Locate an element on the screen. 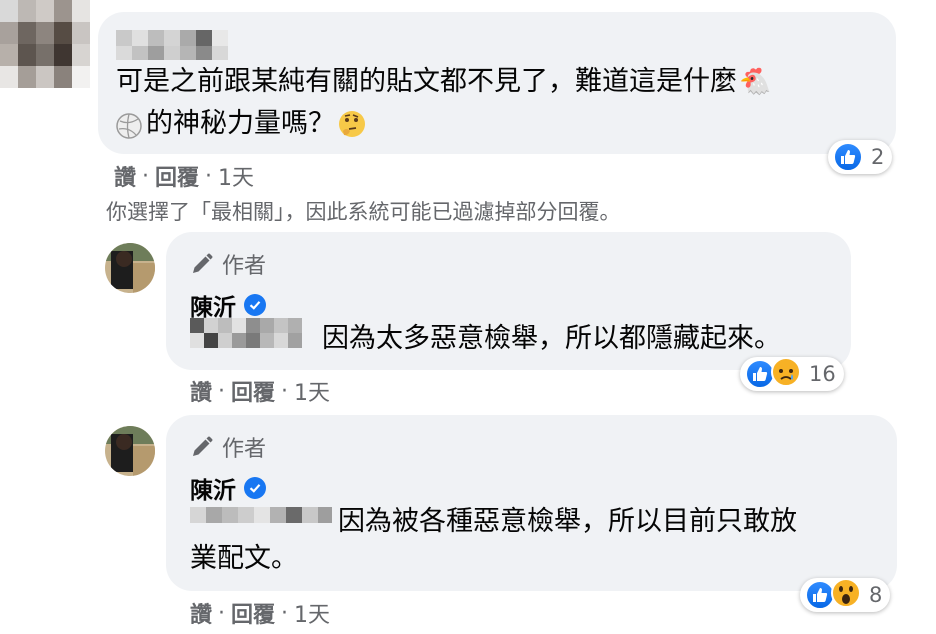 The width and height of the screenshot is (936, 634). comment-actions: 讚 · 回覆 · 1天 is located at coordinates (184, 176).